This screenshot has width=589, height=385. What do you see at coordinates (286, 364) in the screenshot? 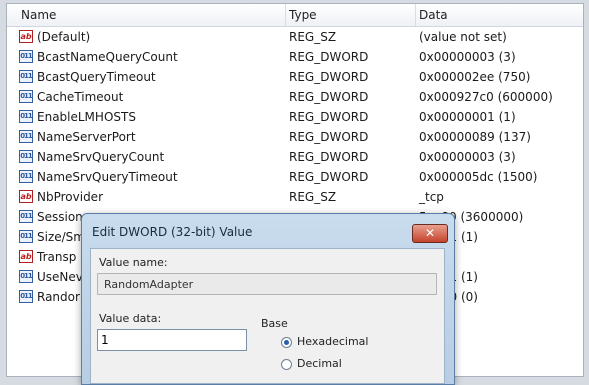
I see `decimal-radio` at bounding box center [286, 364].